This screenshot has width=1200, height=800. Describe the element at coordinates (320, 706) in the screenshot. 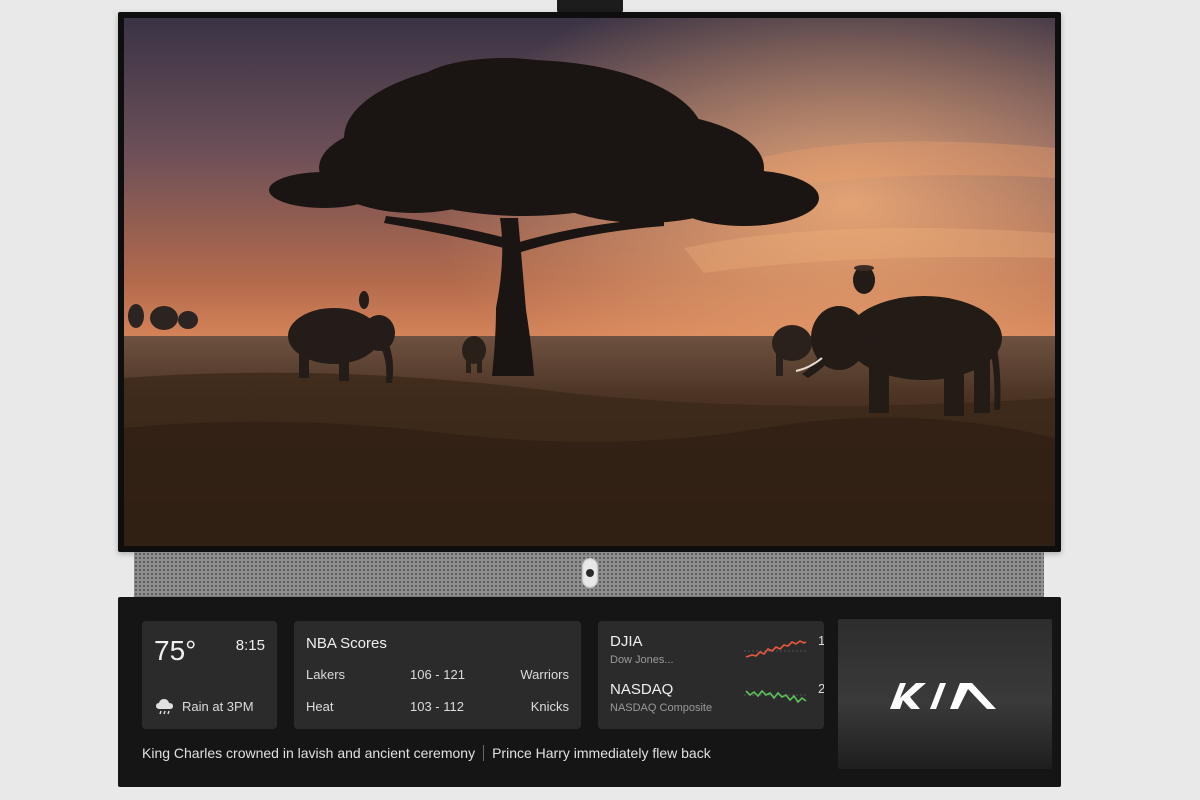

I see `home-team: Heat` at that location.